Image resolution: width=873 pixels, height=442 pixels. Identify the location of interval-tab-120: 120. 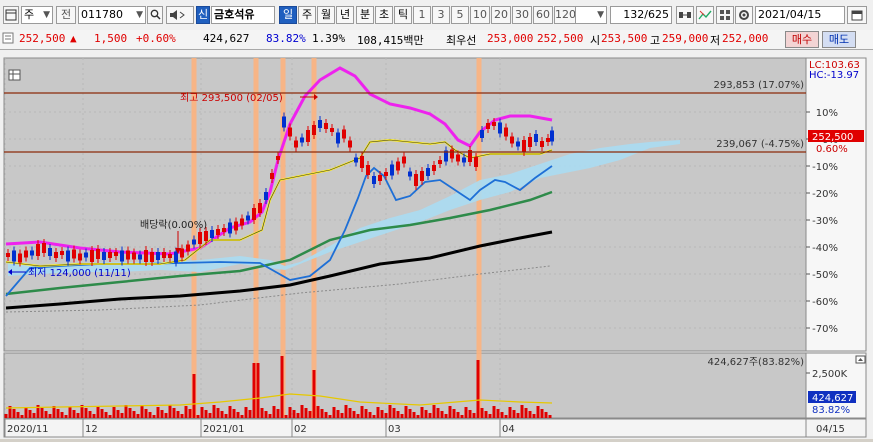
(565, 15).